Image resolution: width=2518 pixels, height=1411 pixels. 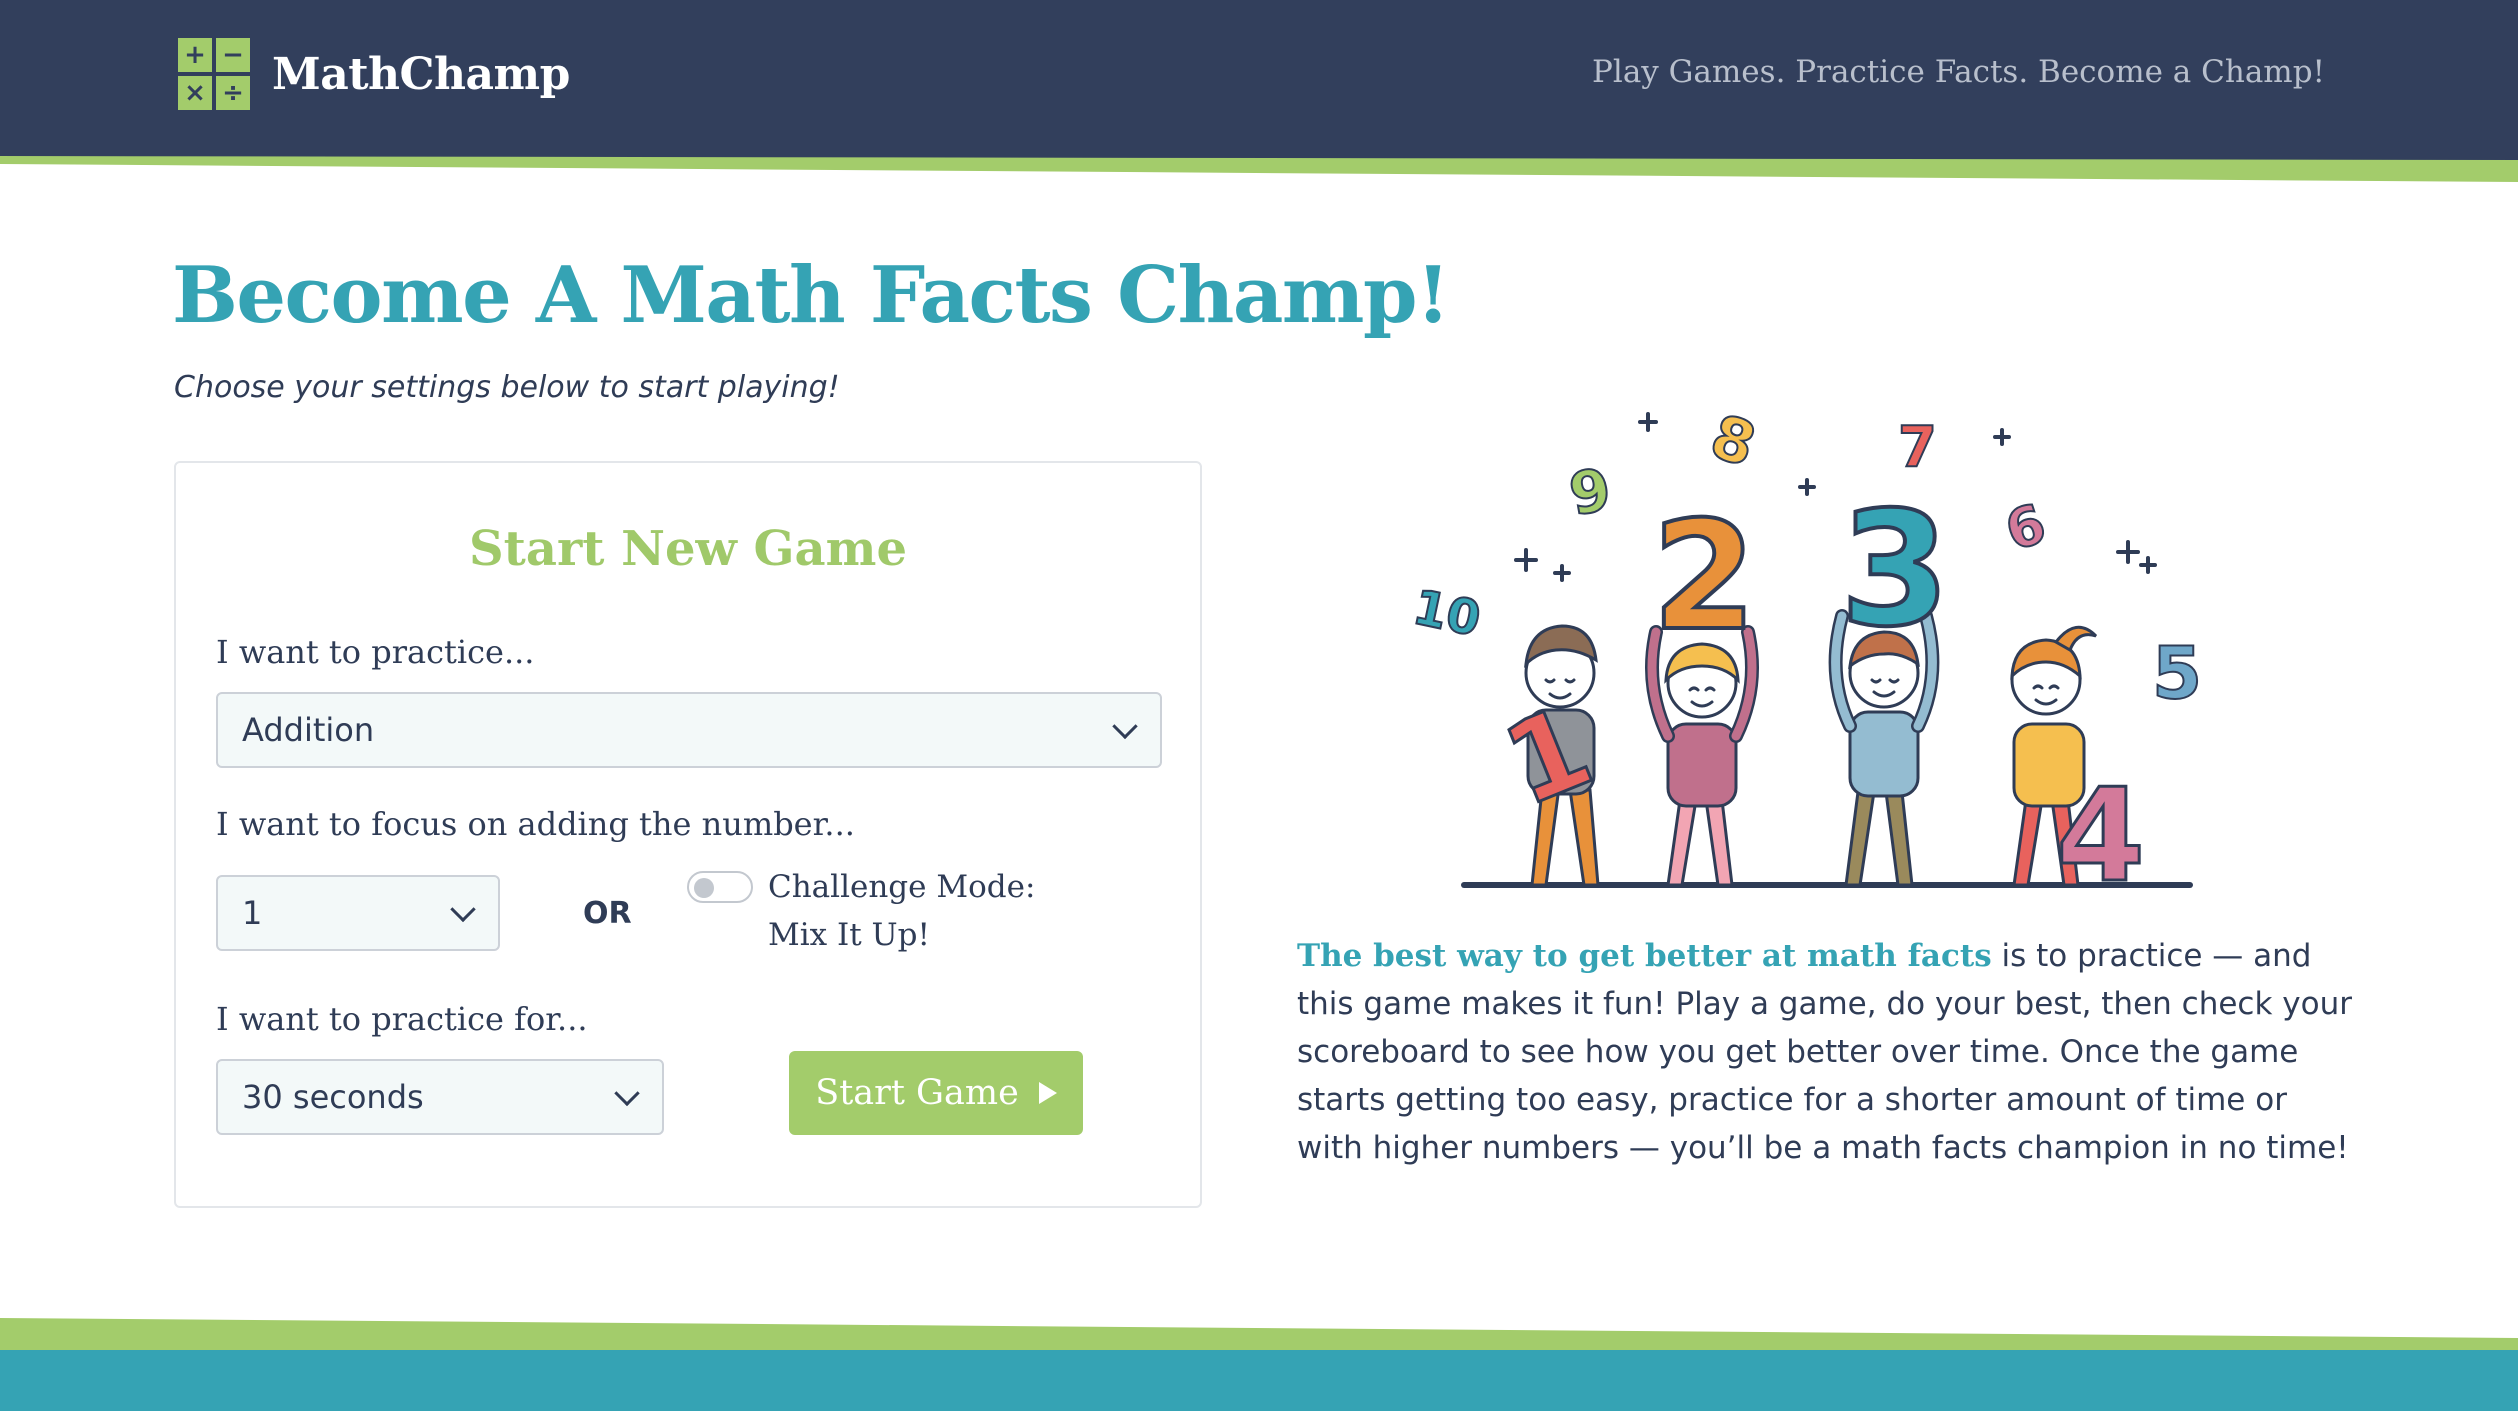 What do you see at coordinates (1917, 447) in the screenshot?
I see `floating-number-7: 7` at bounding box center [1917, 447].